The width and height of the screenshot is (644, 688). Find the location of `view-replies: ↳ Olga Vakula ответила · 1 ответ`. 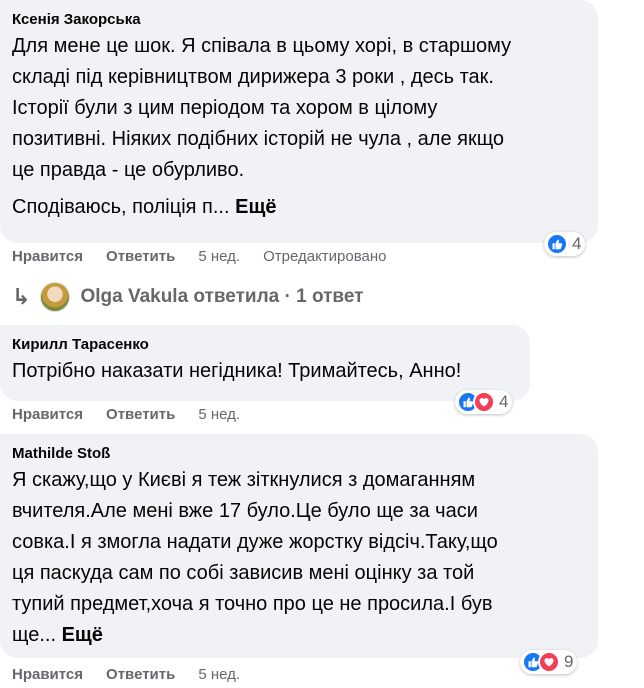

view-replies: ↳ Olga Vakula ответила · 1 ответ is located at coordinates (187, 297).